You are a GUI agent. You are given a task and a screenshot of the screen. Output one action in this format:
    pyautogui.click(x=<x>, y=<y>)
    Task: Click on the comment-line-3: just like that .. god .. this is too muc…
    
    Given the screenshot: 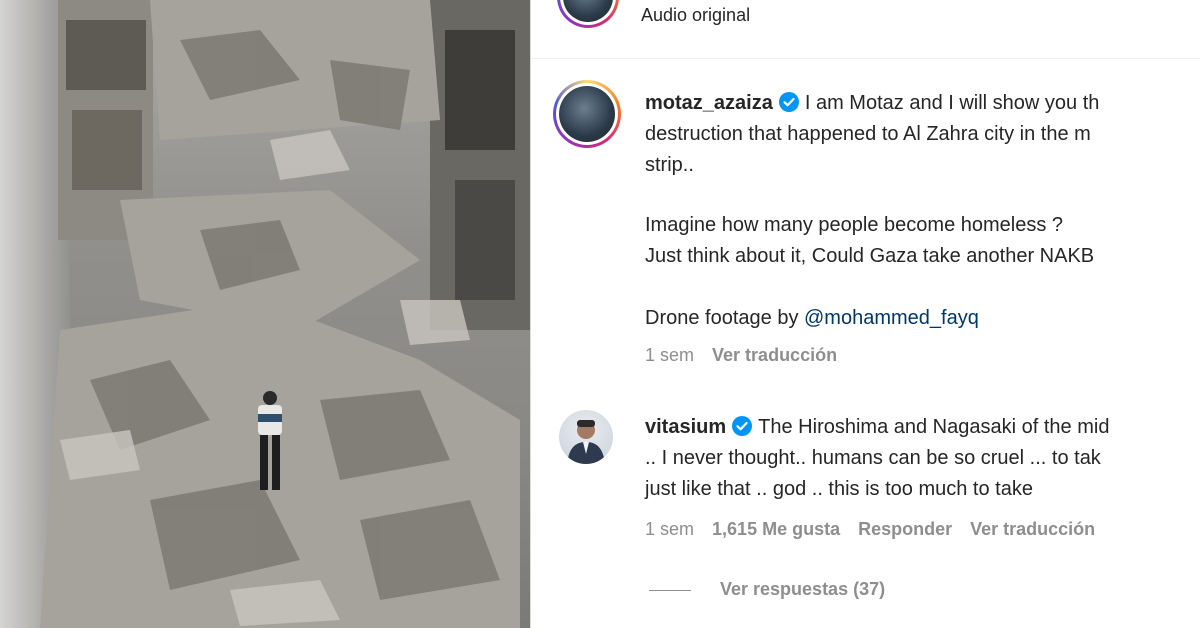 What is the action you would take?
    pyautogui.click(x=839, y=489)
    